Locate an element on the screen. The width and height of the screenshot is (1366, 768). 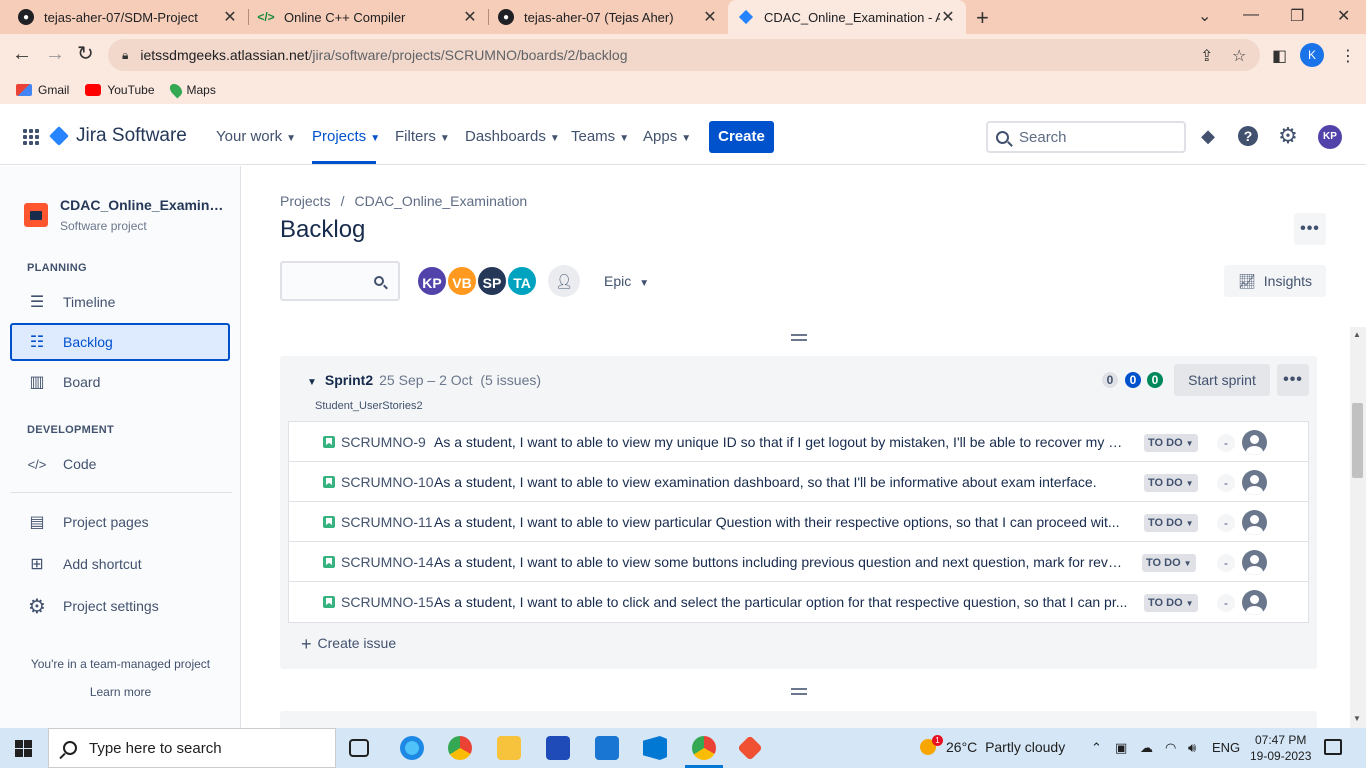
avatar-kp: KP is located at coordinates (432, 281).